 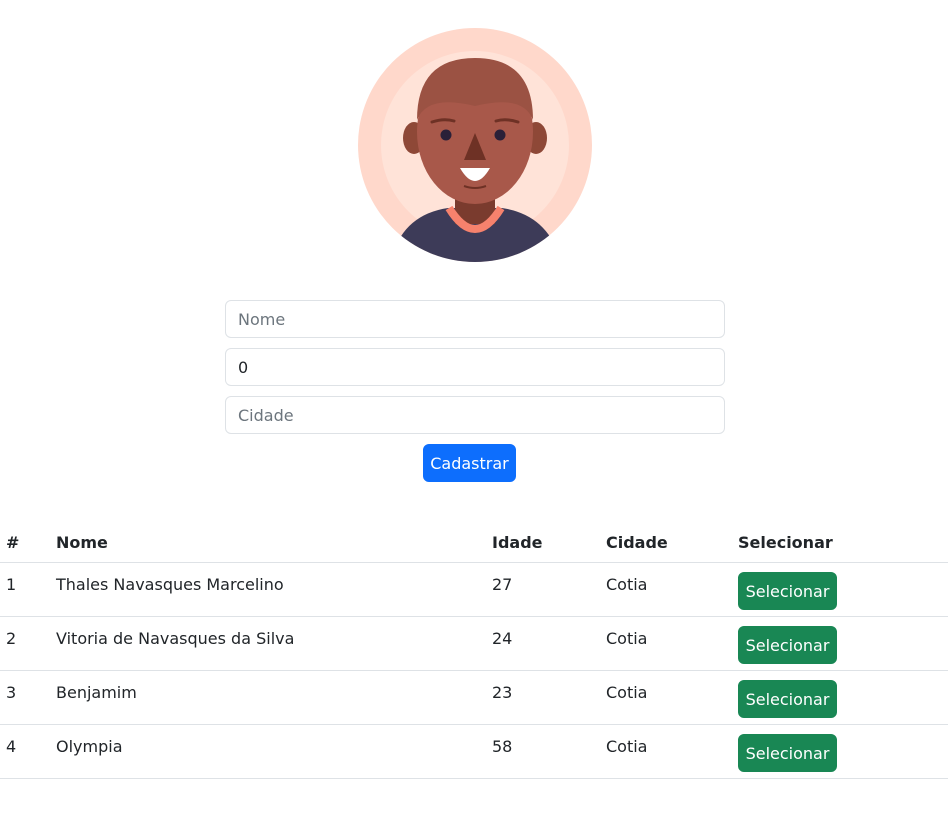 What do you see at coordinates (543, 697) in the screenshot?
I see `cell-idade: 23` at bounding box center [543, 697].